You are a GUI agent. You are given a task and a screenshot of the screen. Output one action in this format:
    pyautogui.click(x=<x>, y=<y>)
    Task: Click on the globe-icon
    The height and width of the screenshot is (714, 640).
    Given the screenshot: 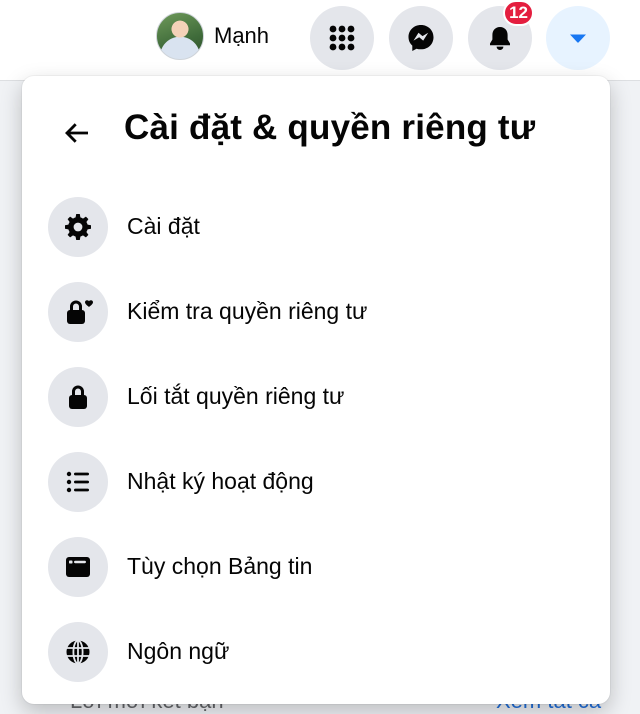 What is the action you would take?
    pyautogui.click(x=78, y=651)
    